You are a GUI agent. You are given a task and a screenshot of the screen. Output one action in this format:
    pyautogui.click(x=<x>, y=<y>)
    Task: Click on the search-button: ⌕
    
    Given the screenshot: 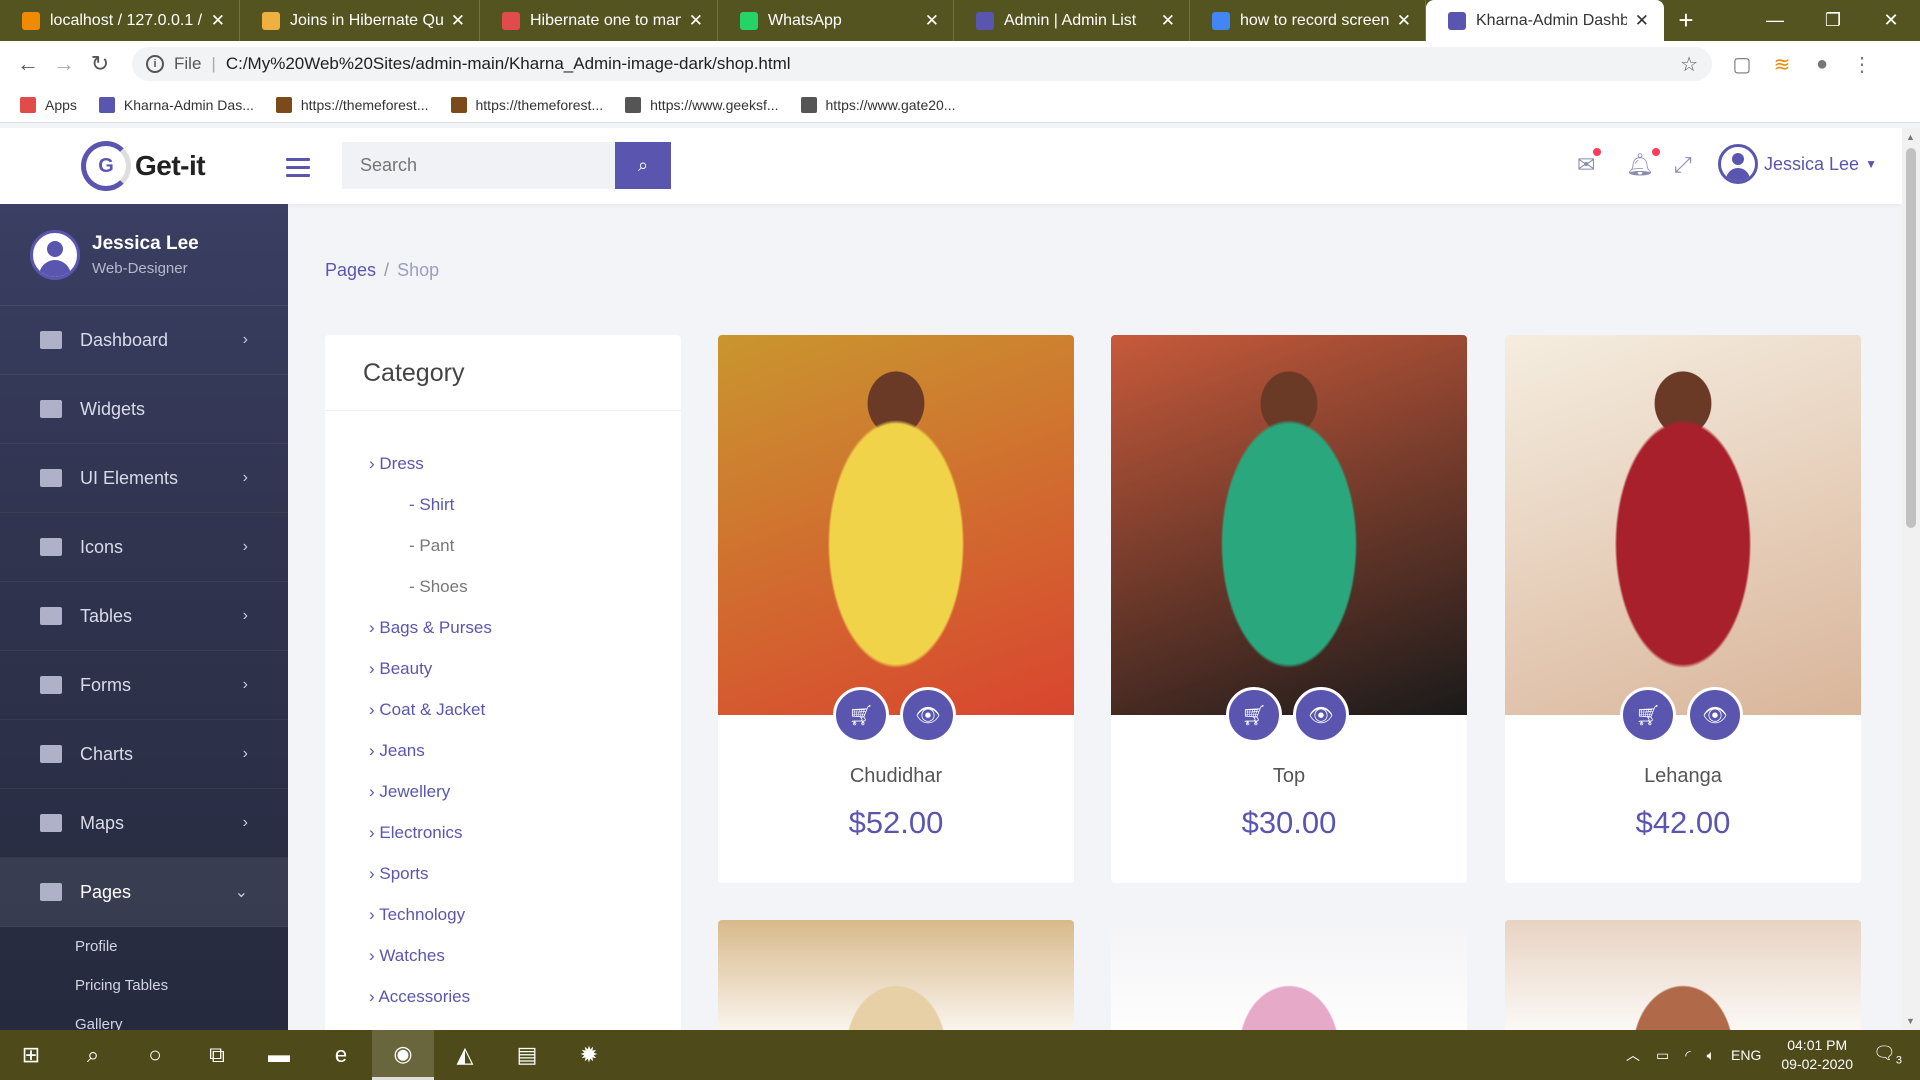 What is the action you would take?
    pyautogui.click(x=643, y=165)
    